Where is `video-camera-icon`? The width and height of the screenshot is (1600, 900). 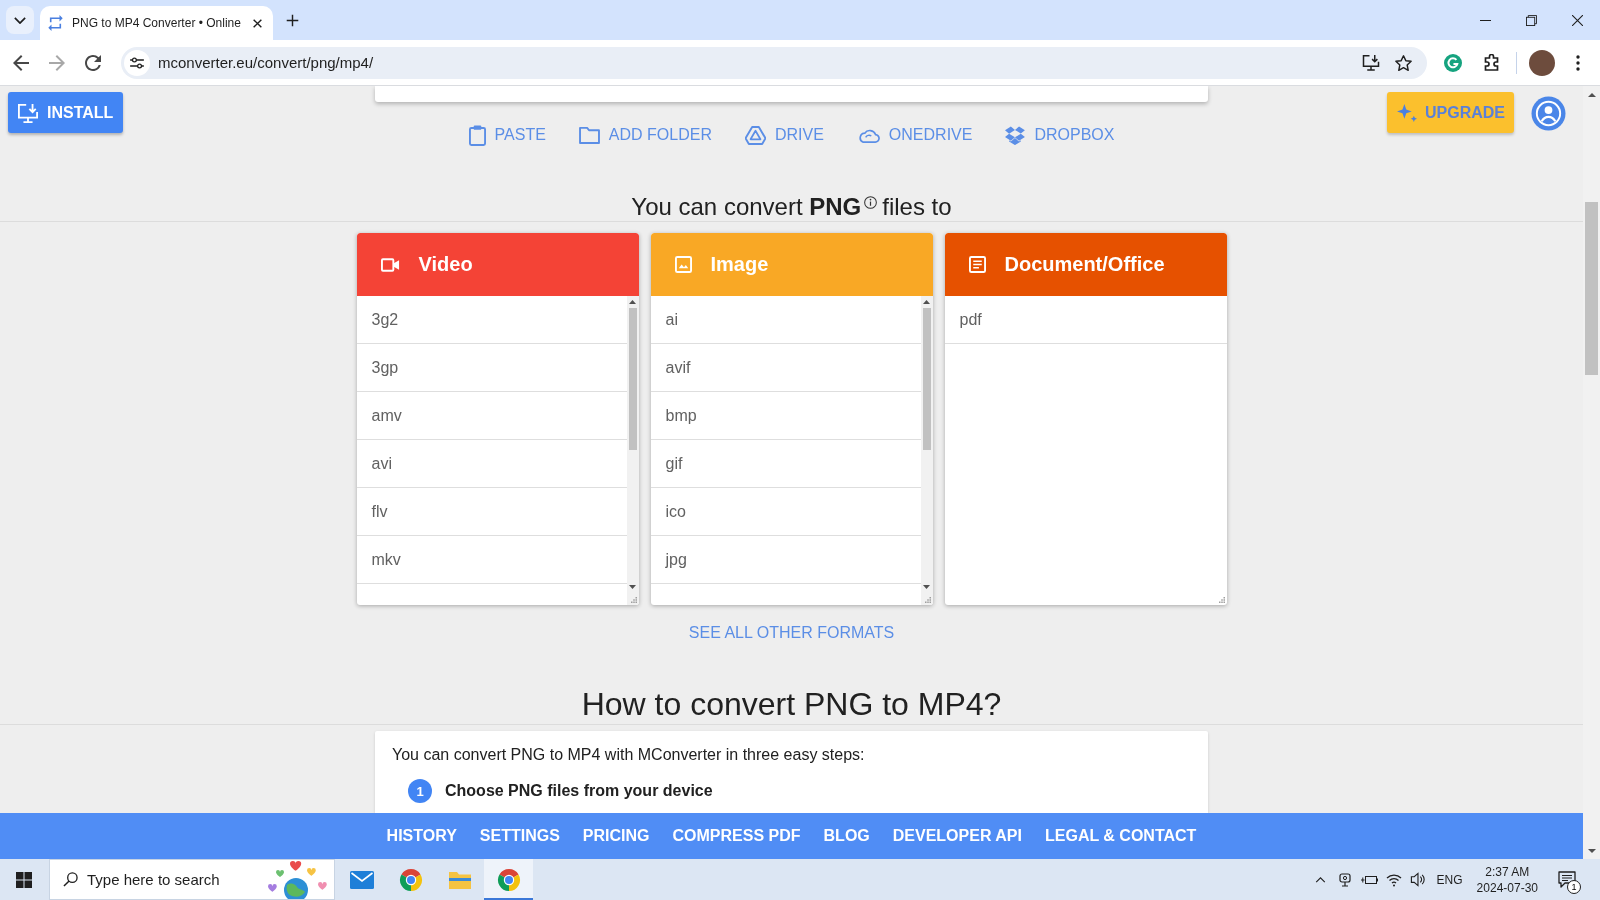
video-camera-icon is located at coordinates (390, 264).